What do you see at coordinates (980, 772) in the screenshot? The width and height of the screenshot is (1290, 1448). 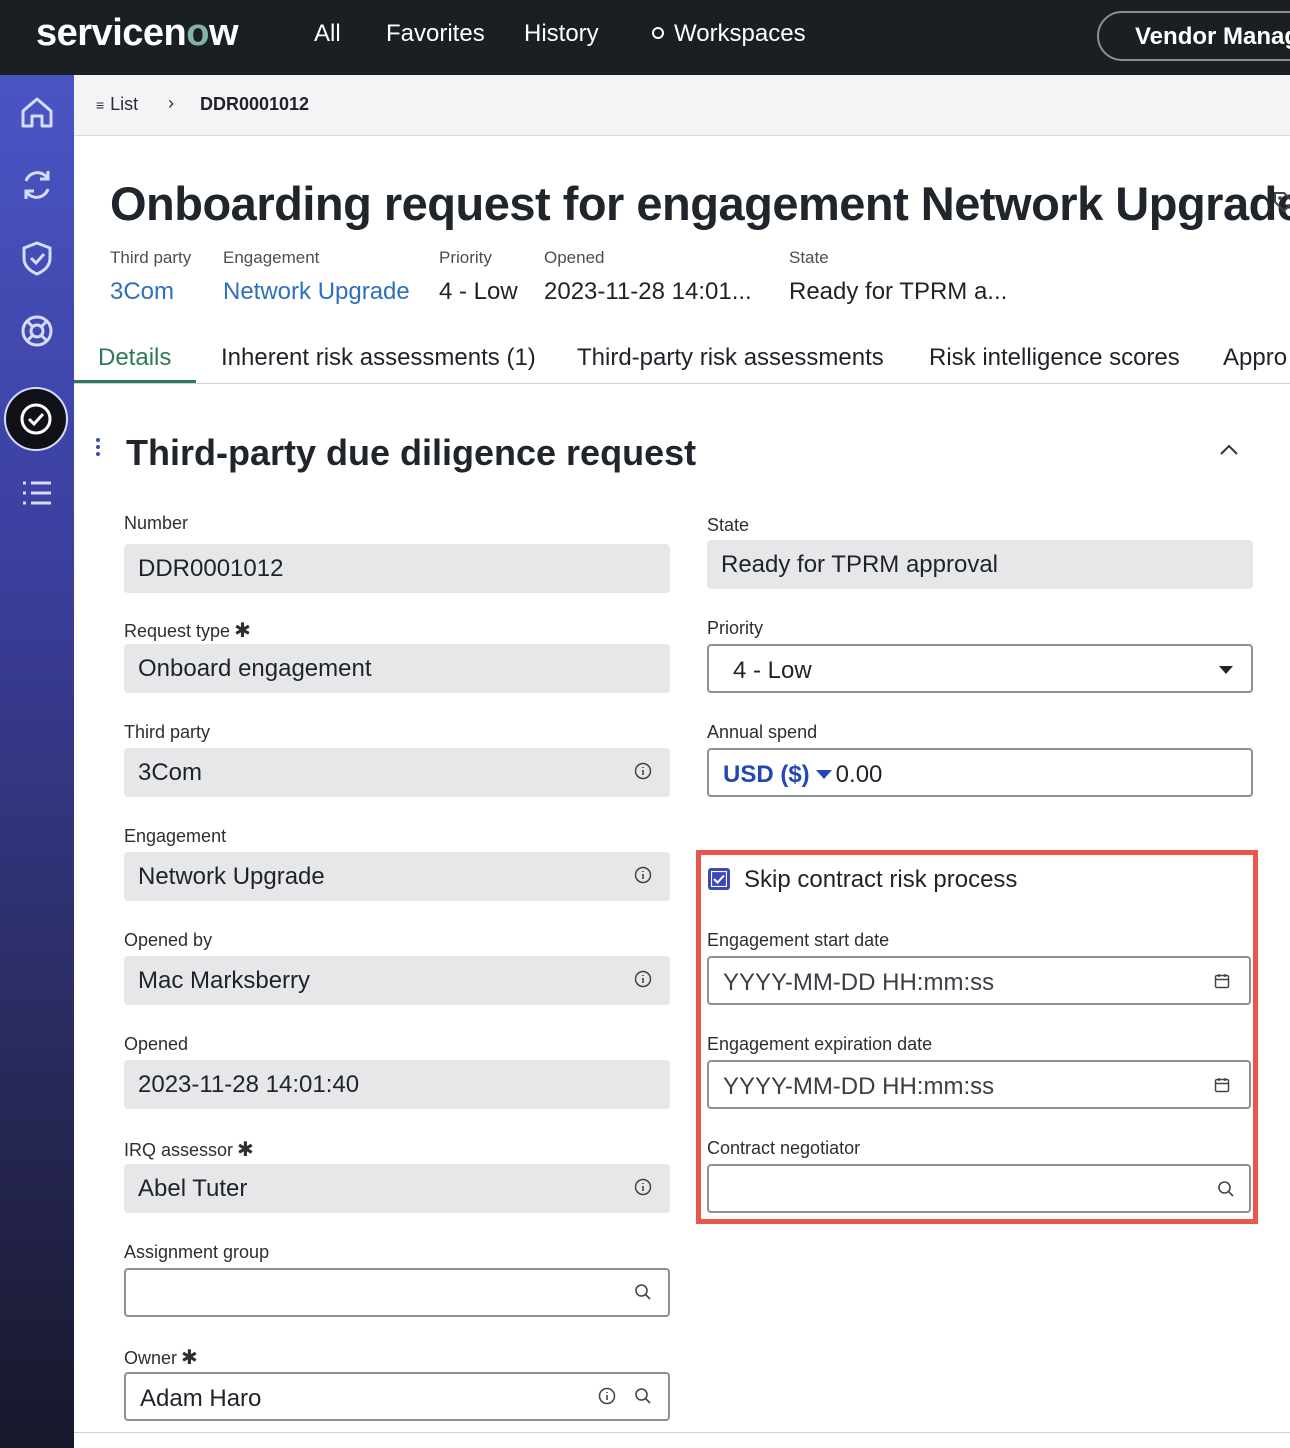 I see `annual-spend-field: USD ($) 0.00` at bounding box center [980, 772].